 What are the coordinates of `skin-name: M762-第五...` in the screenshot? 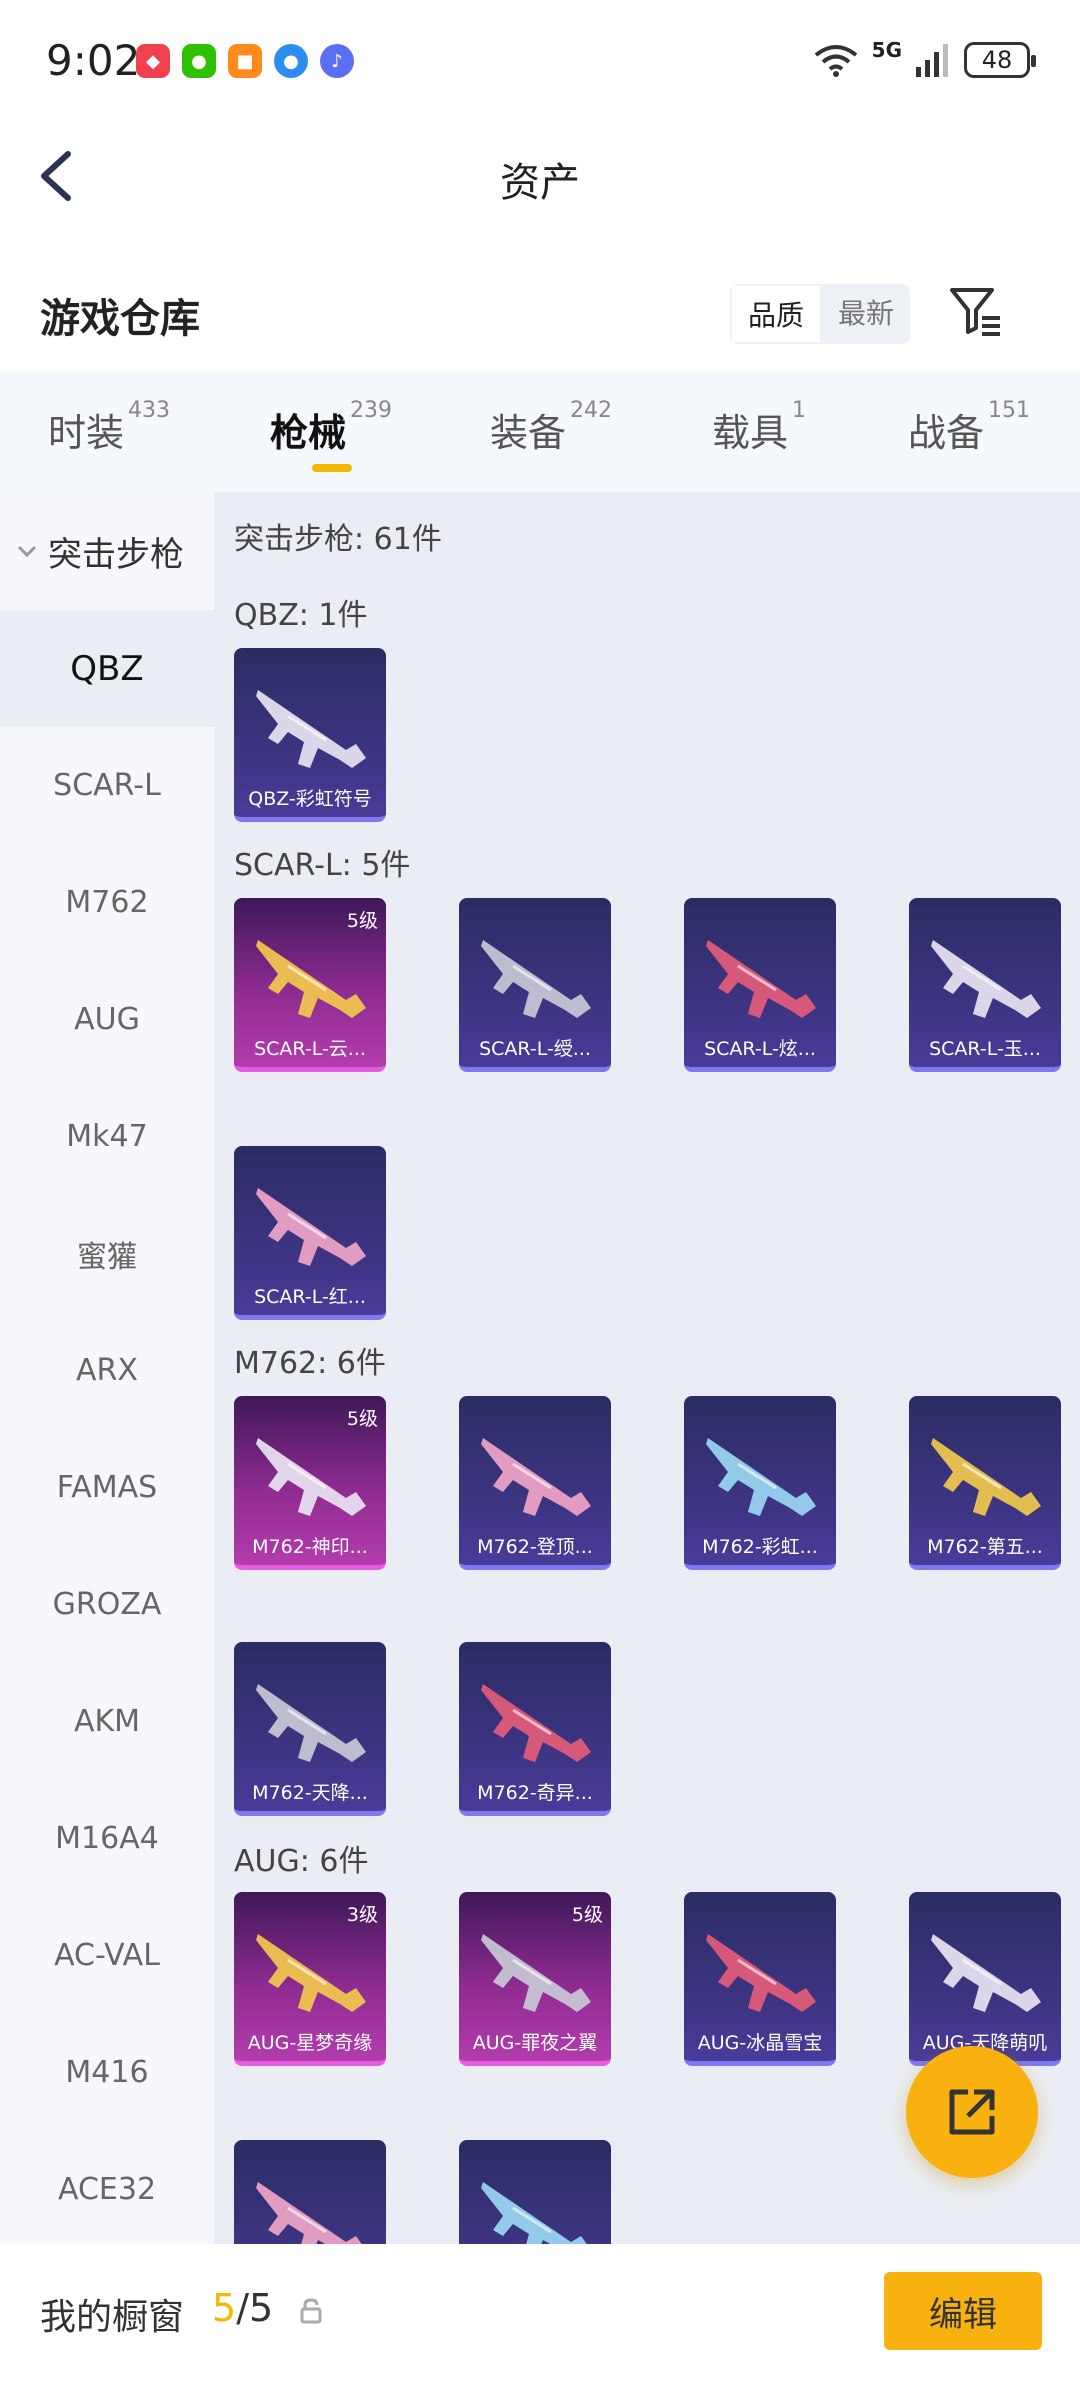 It's located at (985, 1547).